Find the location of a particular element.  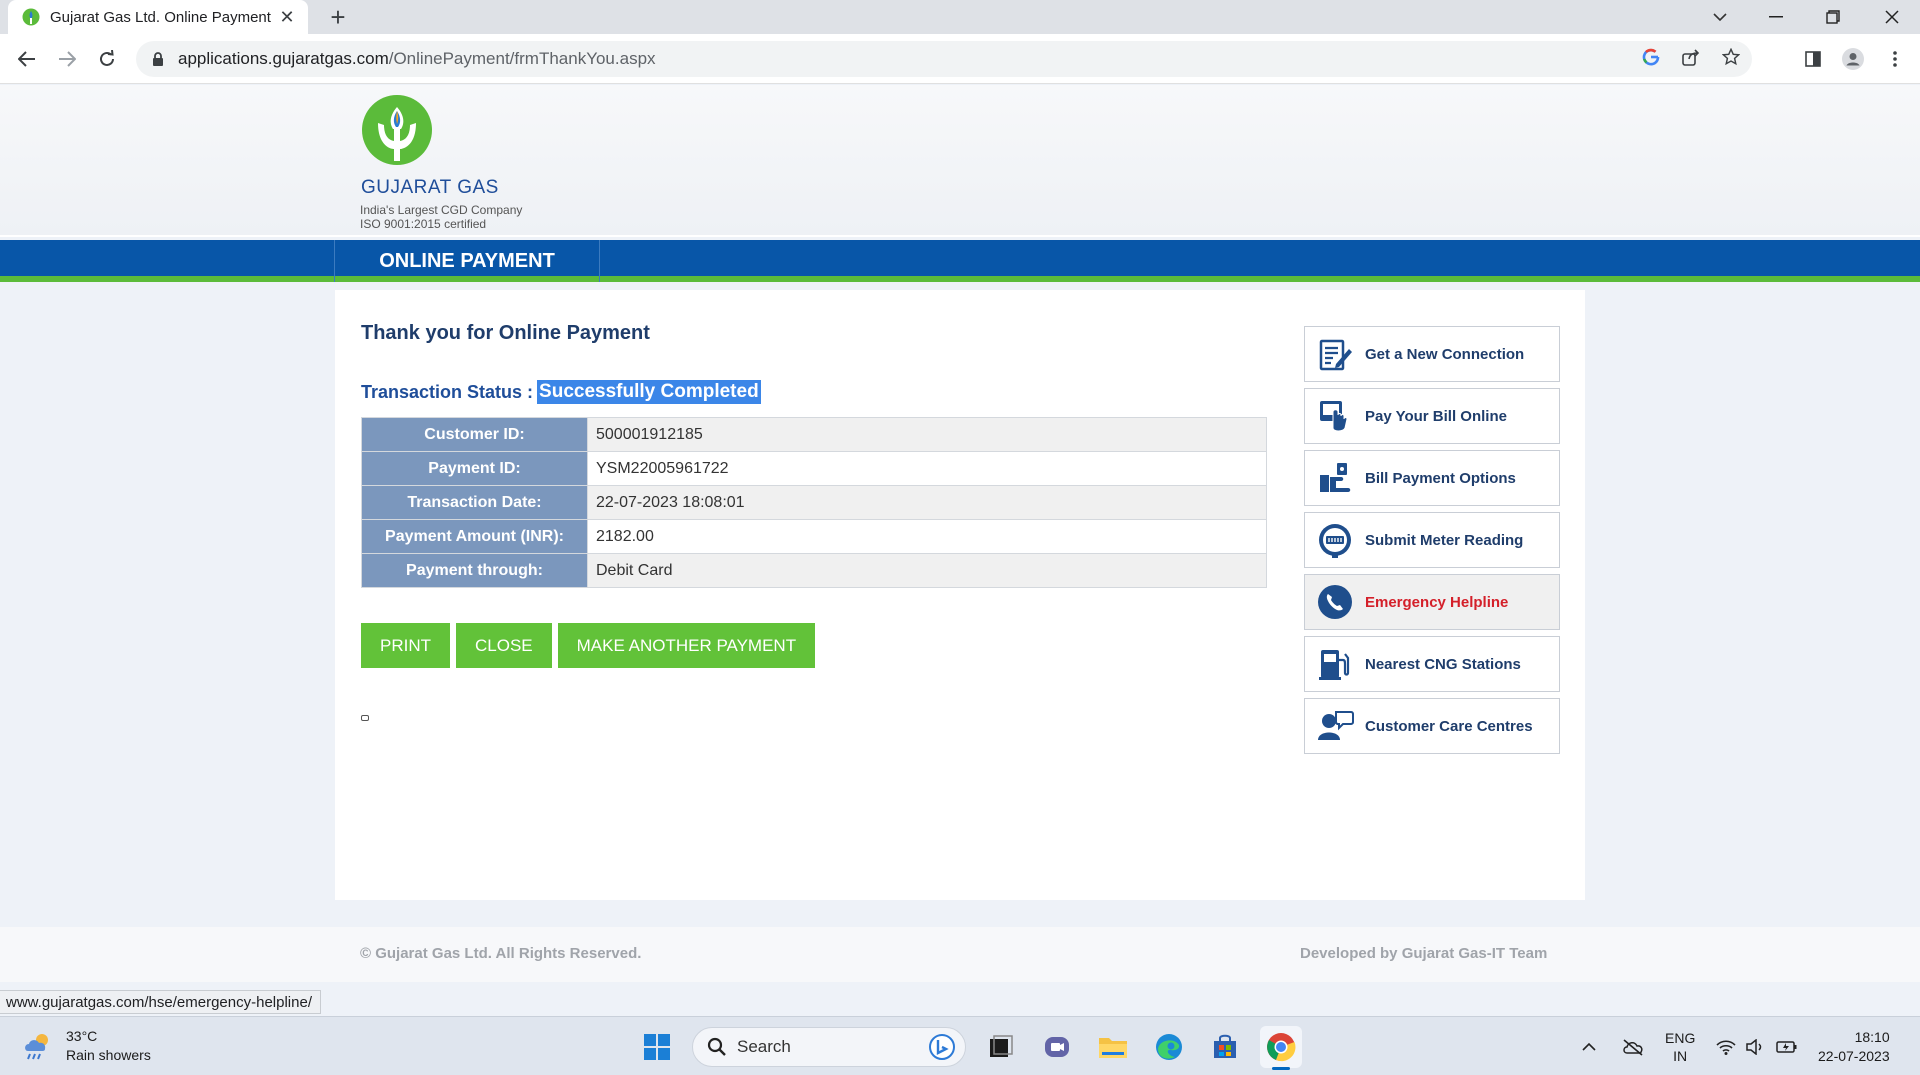

menu-dots-icon is located at coordinates (1895, 59).